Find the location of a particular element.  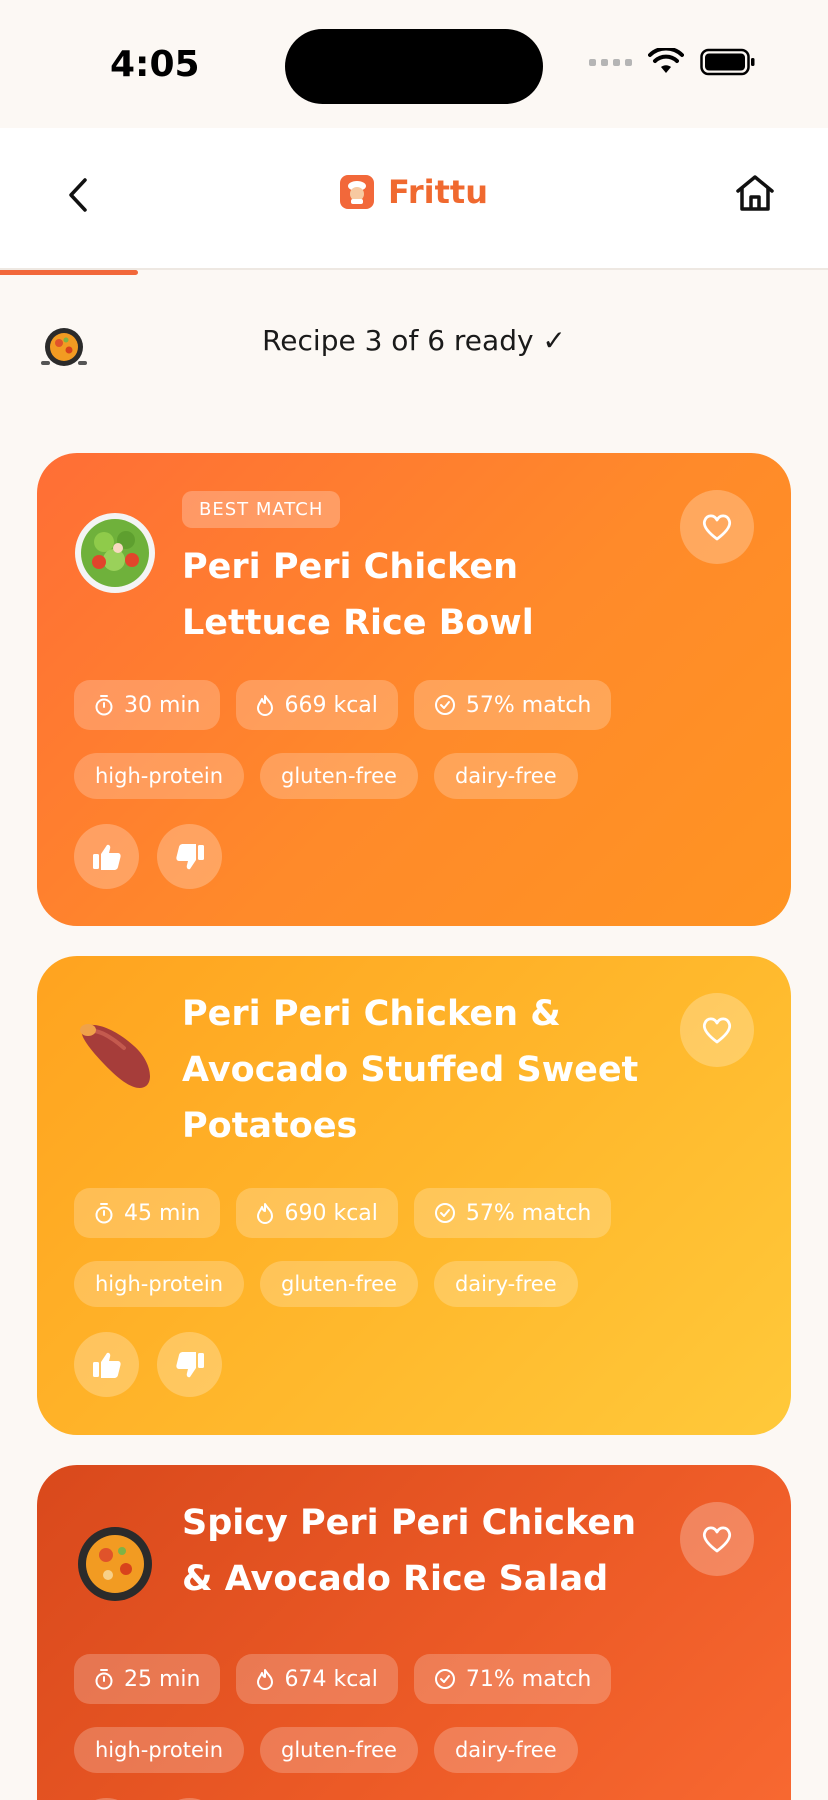

signal-icon is located at coordinates (610, 62).